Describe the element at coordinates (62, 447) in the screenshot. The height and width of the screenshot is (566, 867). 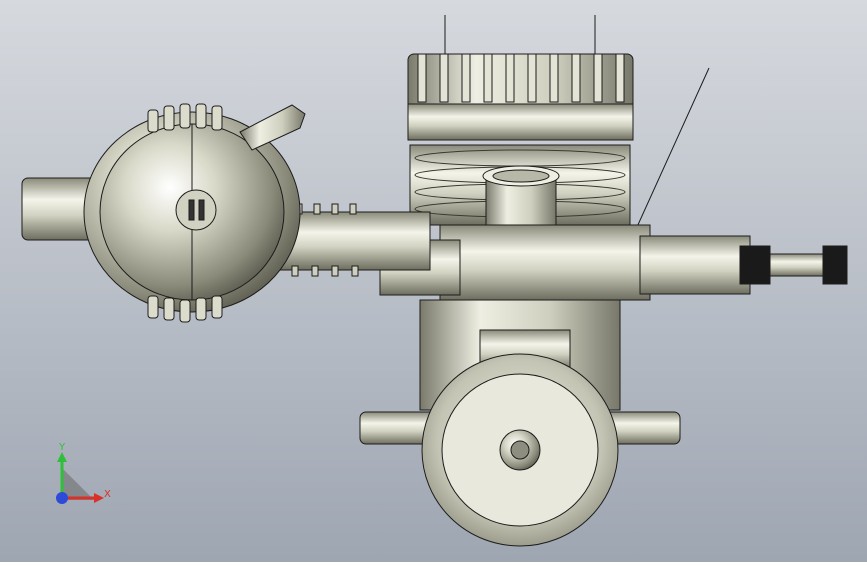
I see `y-axis-label: Y` at that location.